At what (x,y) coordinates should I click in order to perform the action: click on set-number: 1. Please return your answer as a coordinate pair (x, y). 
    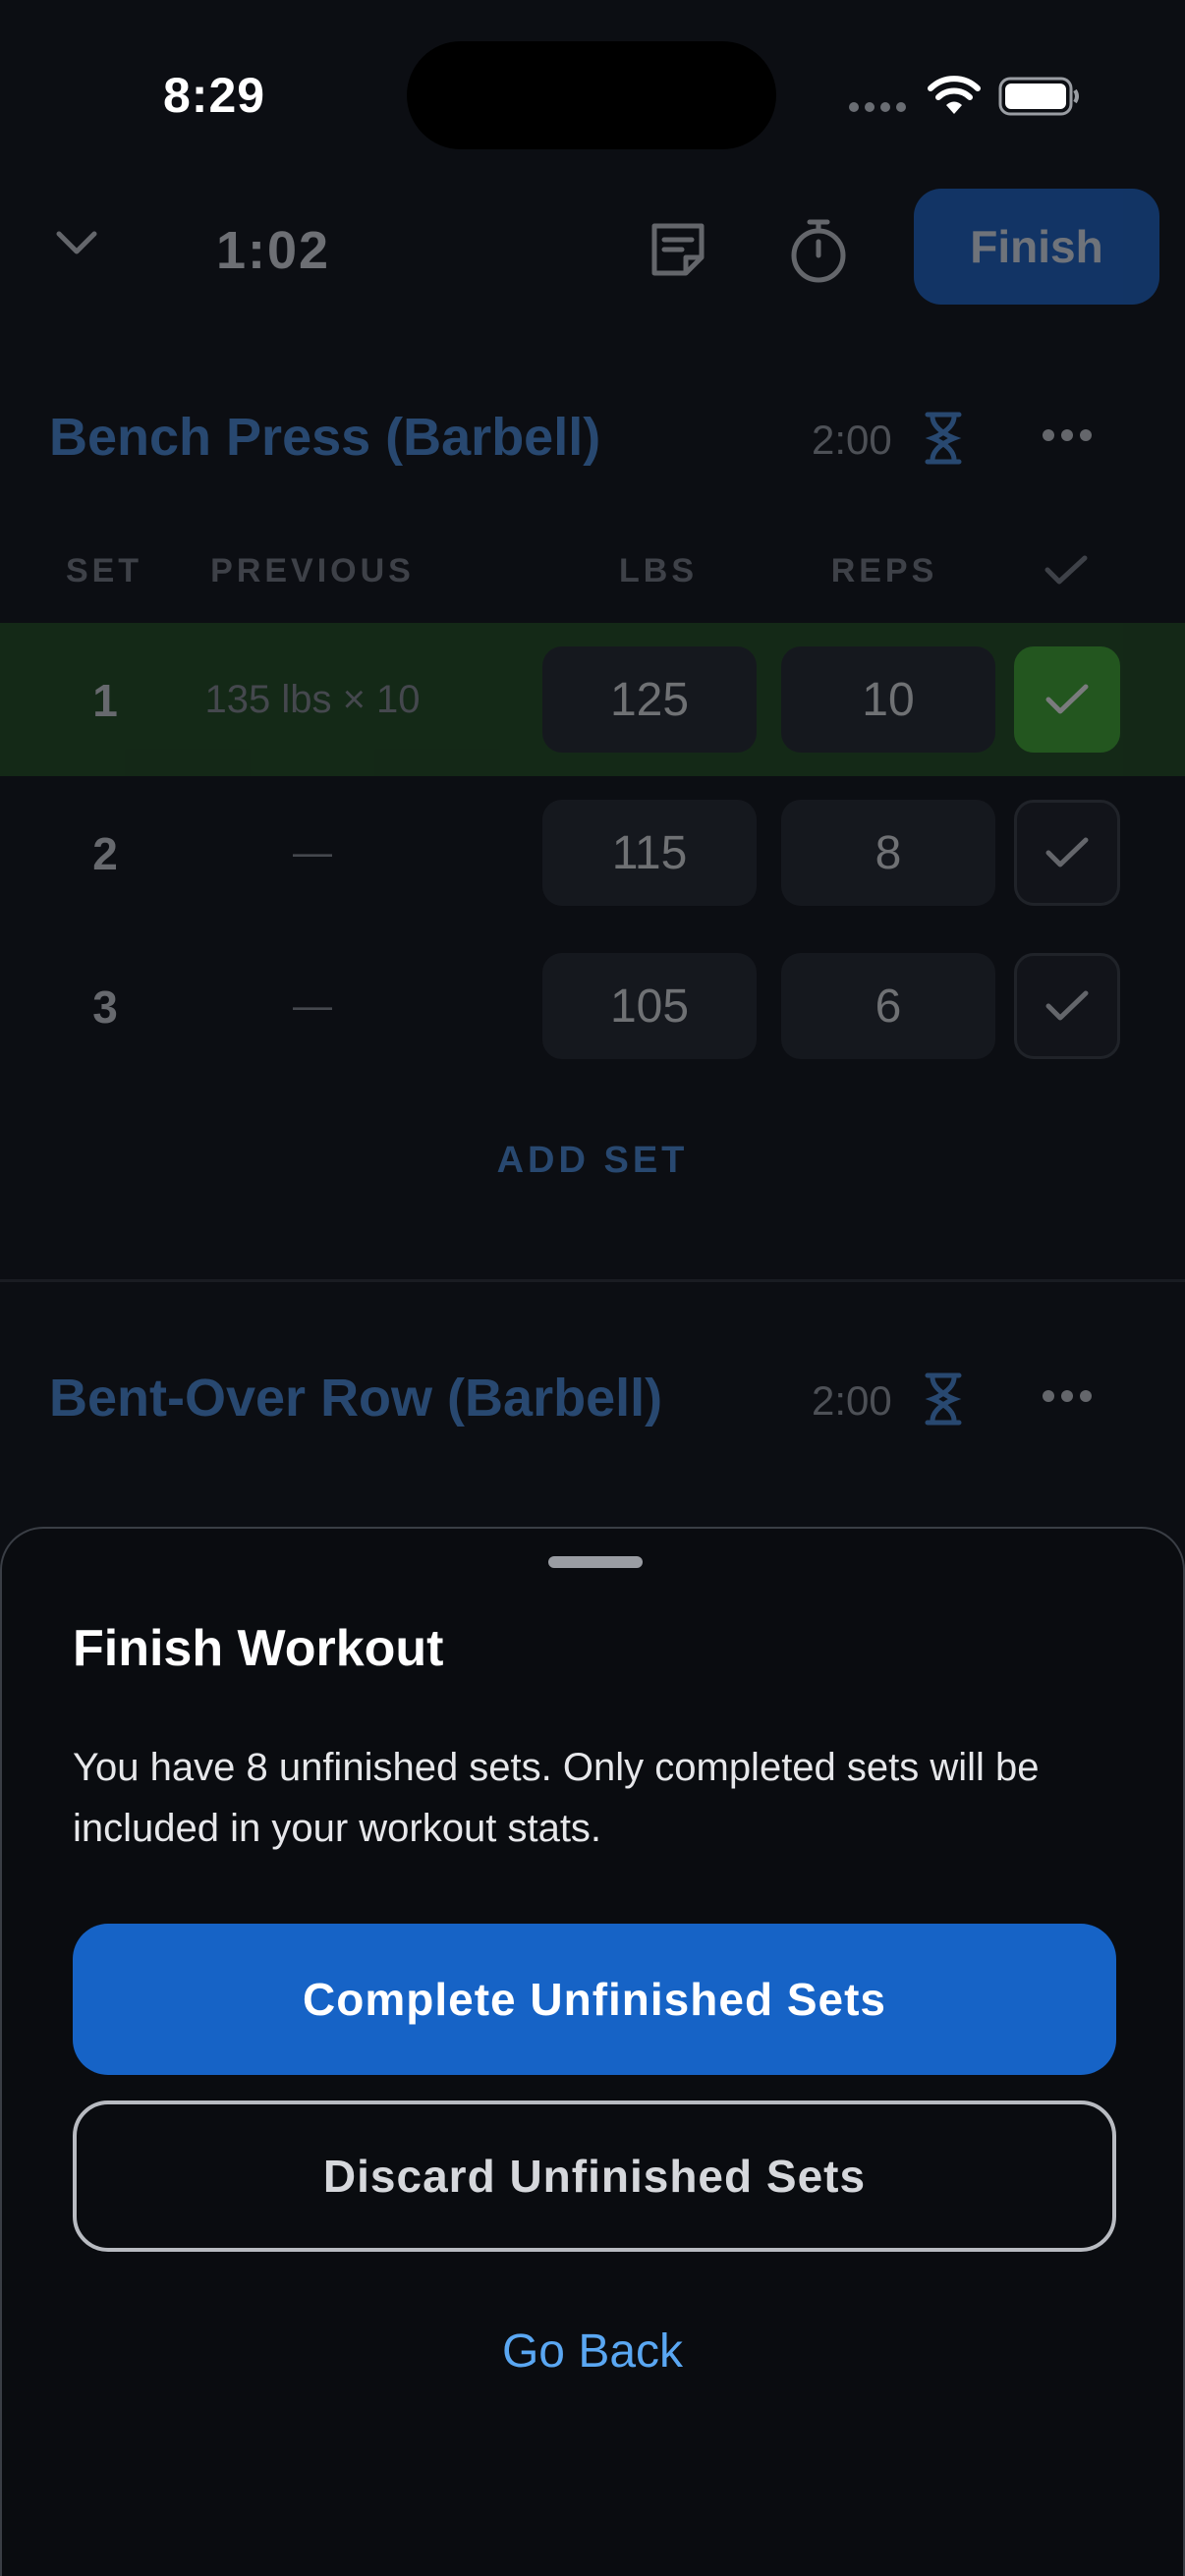
    Looking at the image, I should click on (105, 700).